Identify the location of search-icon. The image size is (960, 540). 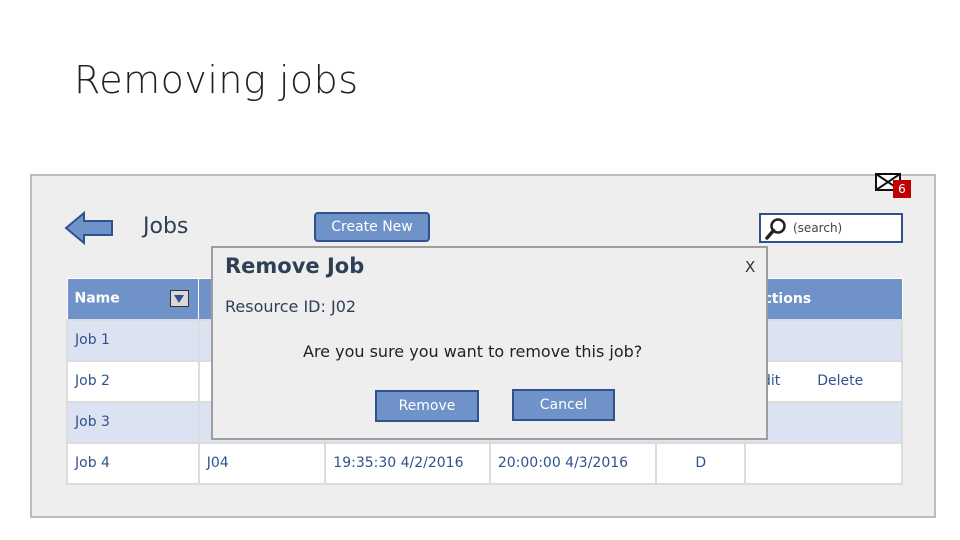
(775, 229).